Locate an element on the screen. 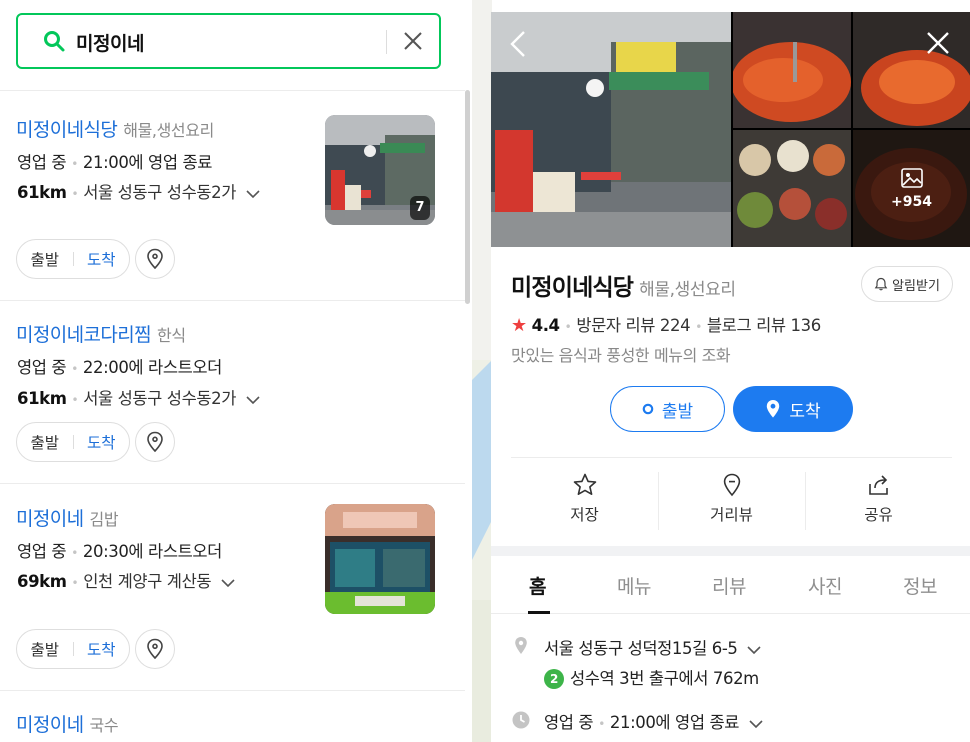  status-detail: 21:00에 영업 종료 is located at coordinates (674, 722).